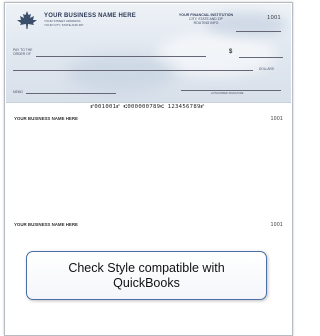  I want to click on address-line: YOUR CITY, STATE AND ZIP, so click(64, 24).